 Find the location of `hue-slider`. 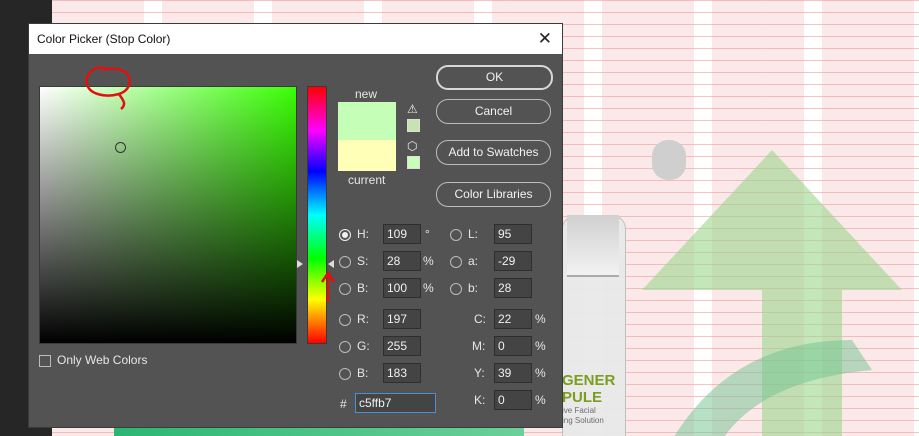

hue-slider is located at coordinates (317, 215).